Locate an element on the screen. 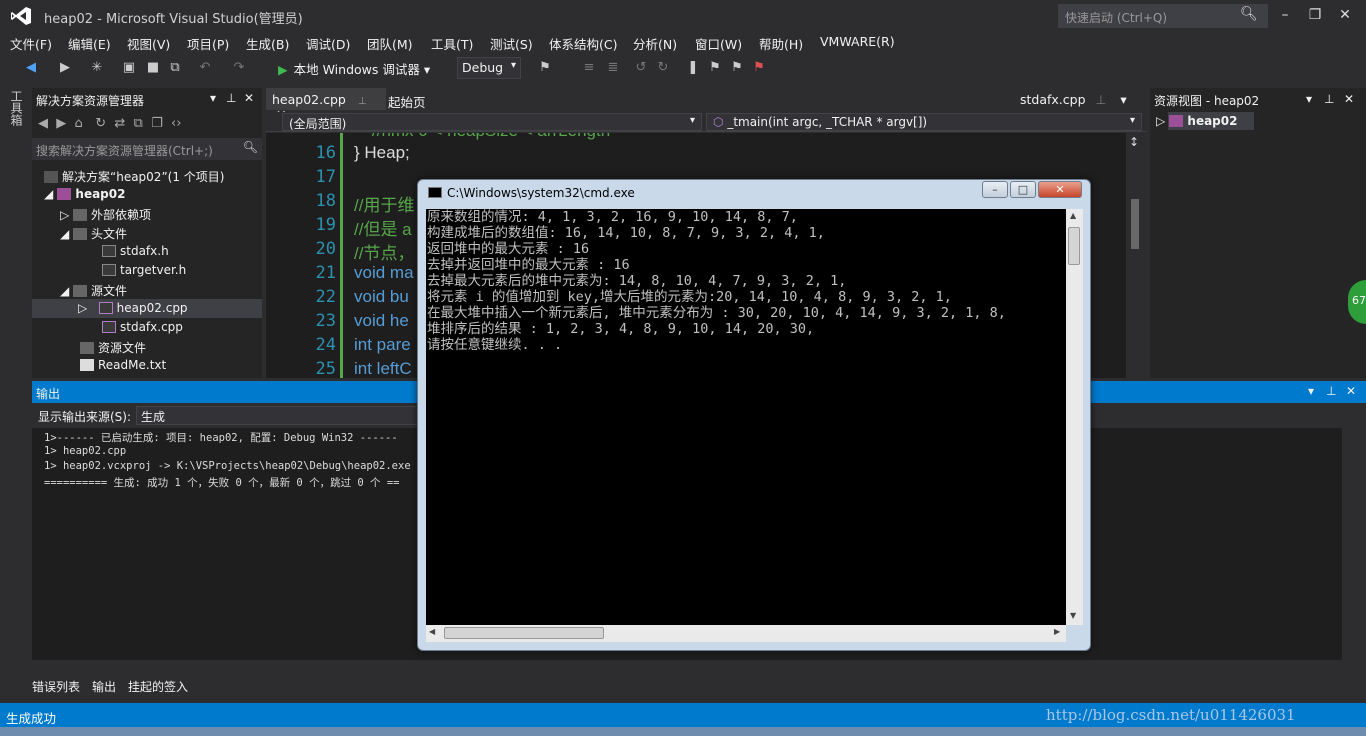  editor-vertical-scrollbar: ↕ is located at coordinates (1135, 255).